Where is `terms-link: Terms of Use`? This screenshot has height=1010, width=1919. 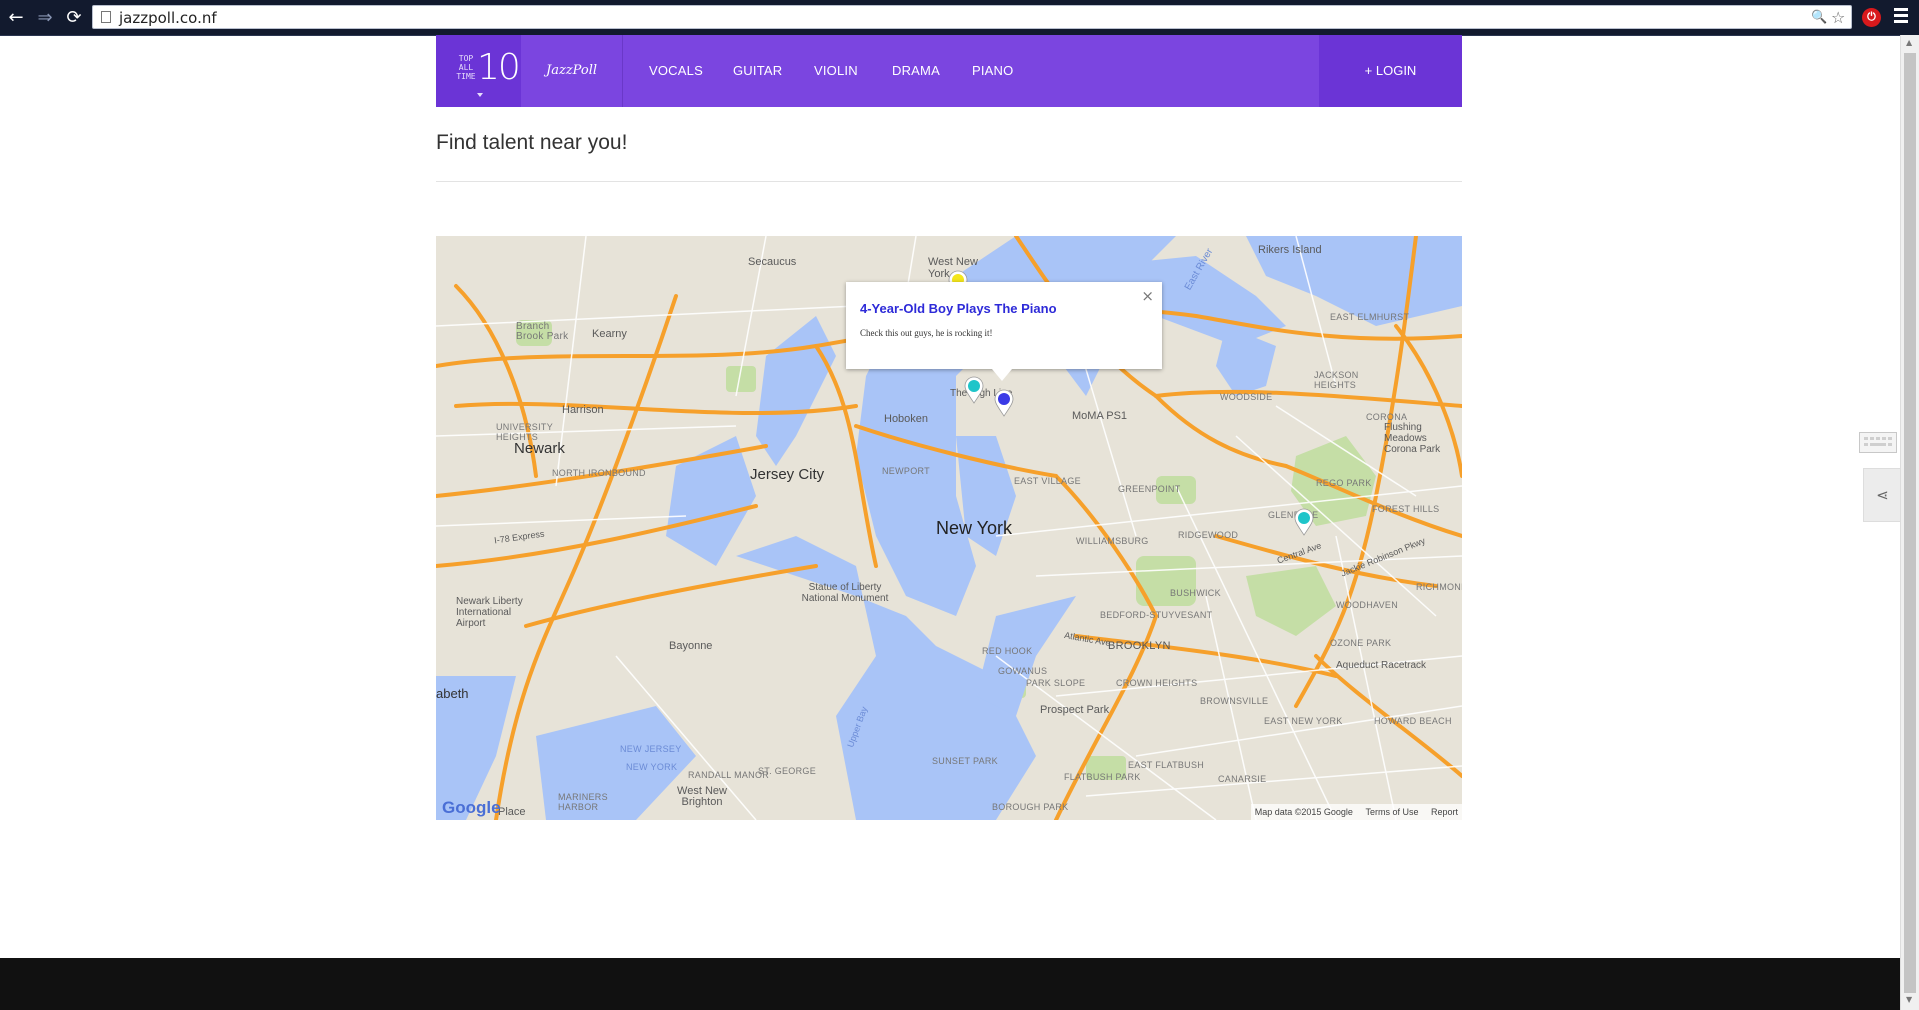 terms-link: Terms of Use is located at coordinates (1391, 812).